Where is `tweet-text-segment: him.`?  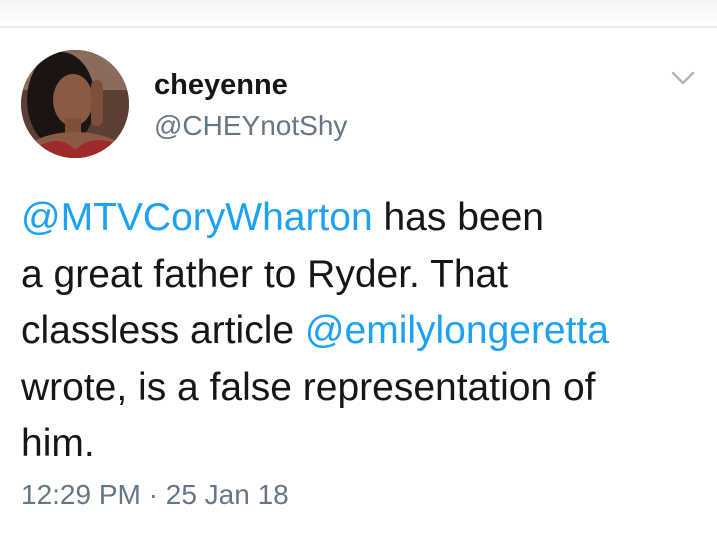
tweet-text-segment: him. is located at coordinates (58, 443).